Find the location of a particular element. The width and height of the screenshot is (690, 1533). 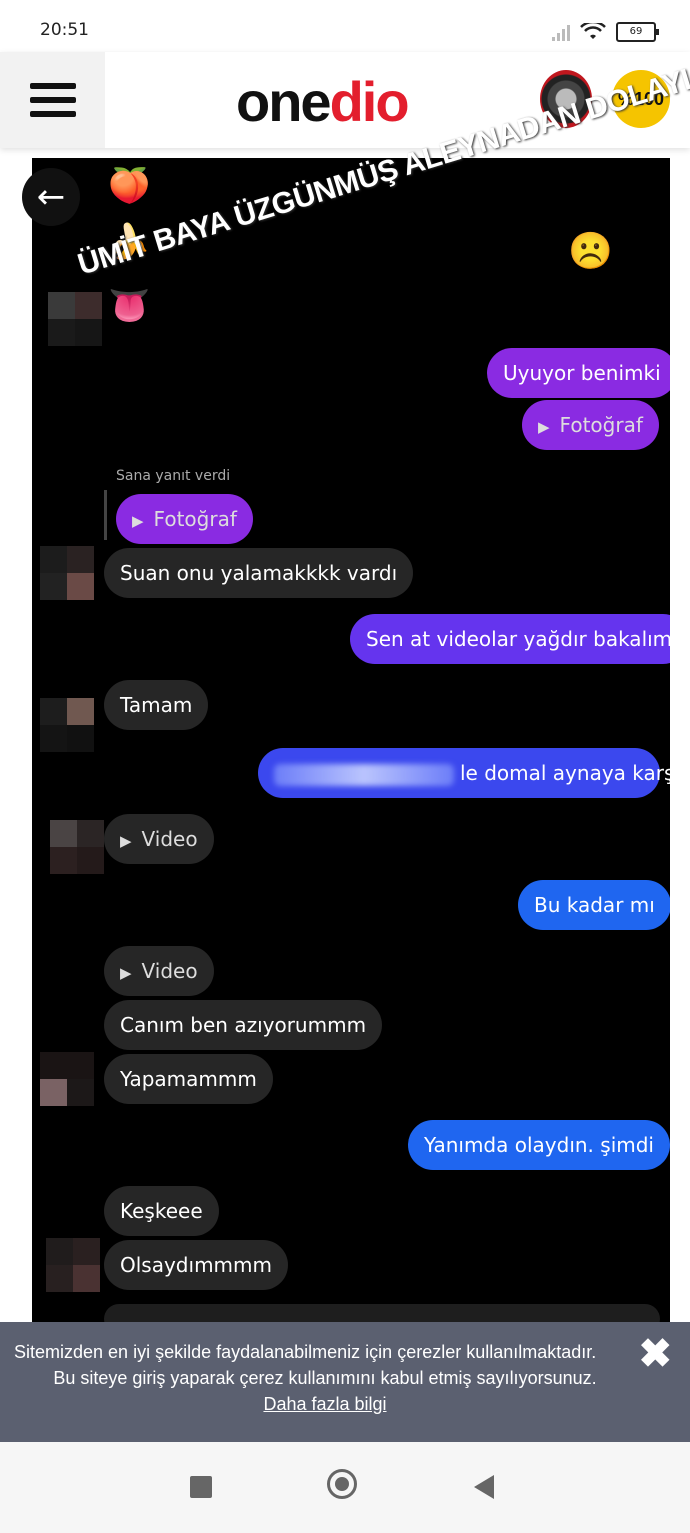

message-bubble-outgoing: Yanımda olaydın. şimdi is located at coordinates (539, 1145).